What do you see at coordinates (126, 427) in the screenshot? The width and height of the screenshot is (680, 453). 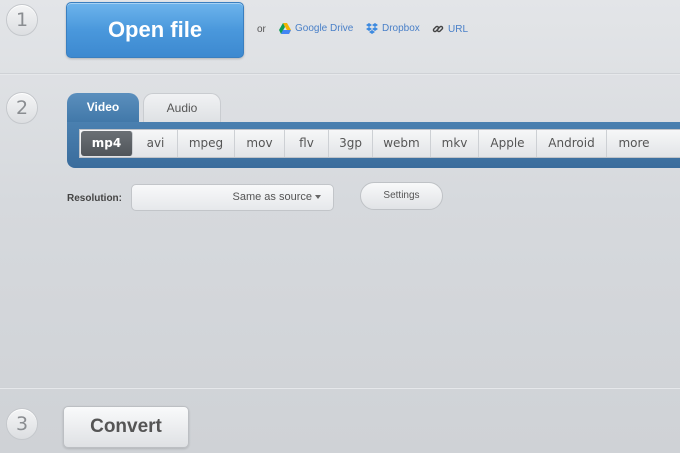 I see `convert-button: Convert` at bounding box center [126, 427].